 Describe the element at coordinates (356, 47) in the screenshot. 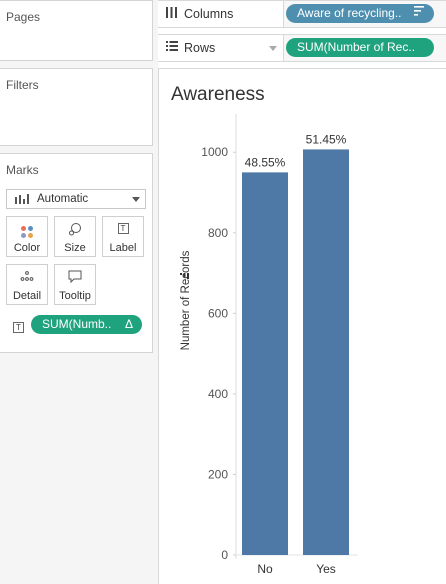

I see `rows-pill-text: SUM(Number of Rec..` at that location.